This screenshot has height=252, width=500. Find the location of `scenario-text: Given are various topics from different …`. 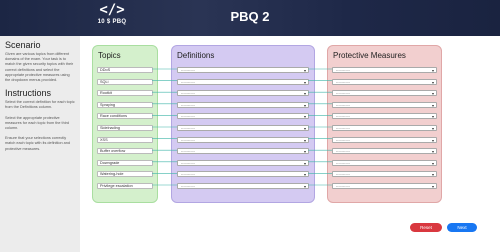

scenario-text: Given are various topics from different … is located at coordinates (39, 67).